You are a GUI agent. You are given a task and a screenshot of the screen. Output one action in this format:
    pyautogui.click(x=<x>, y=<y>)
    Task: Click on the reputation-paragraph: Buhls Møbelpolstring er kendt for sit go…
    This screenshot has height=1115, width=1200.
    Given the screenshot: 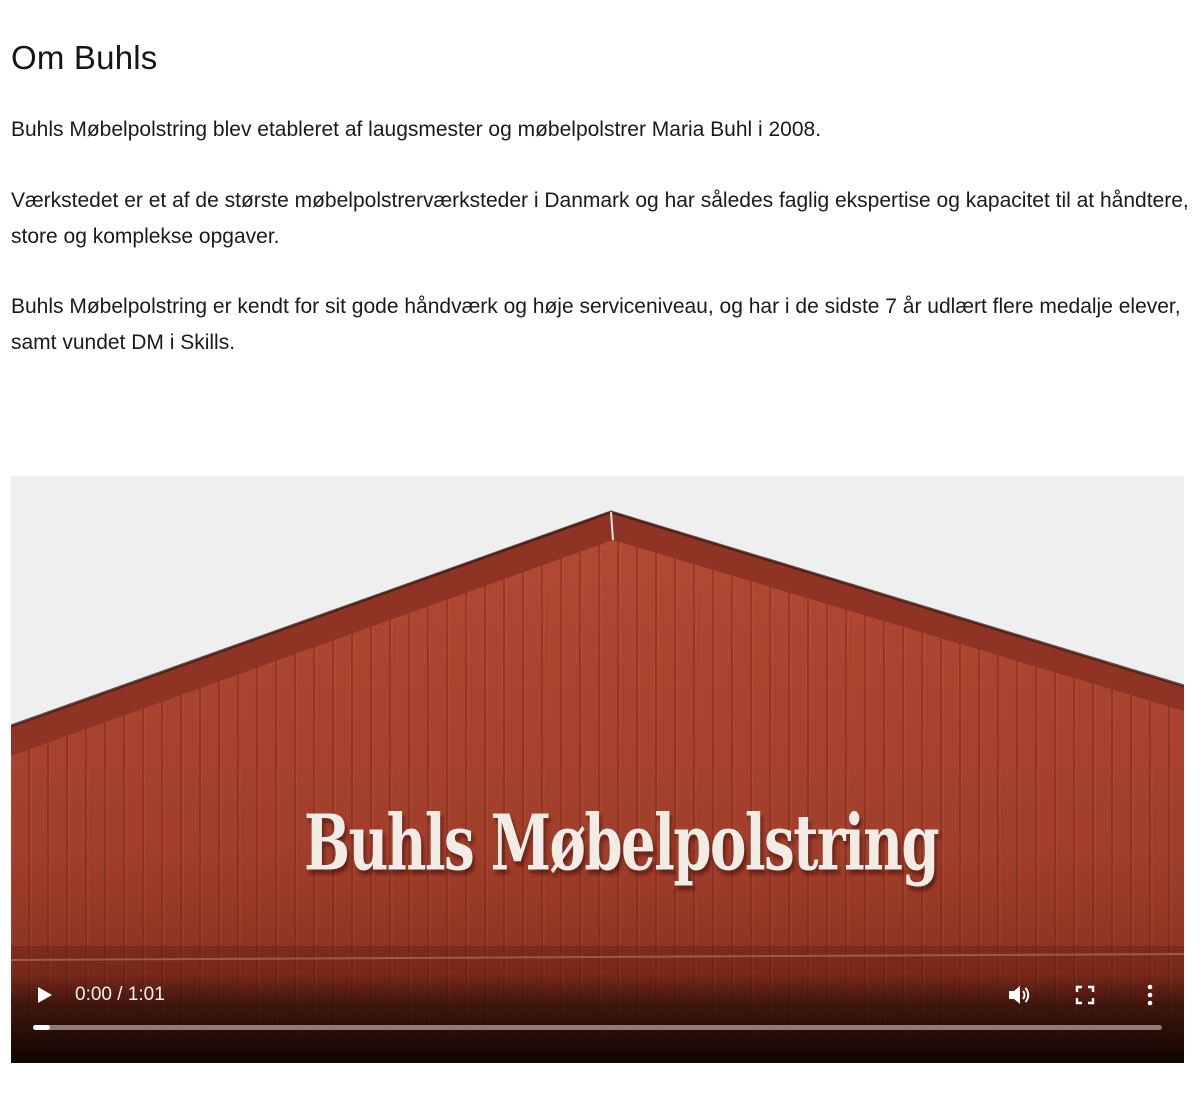 What is the action you would take?
    pyautogui.click(x=596, y=324)
    